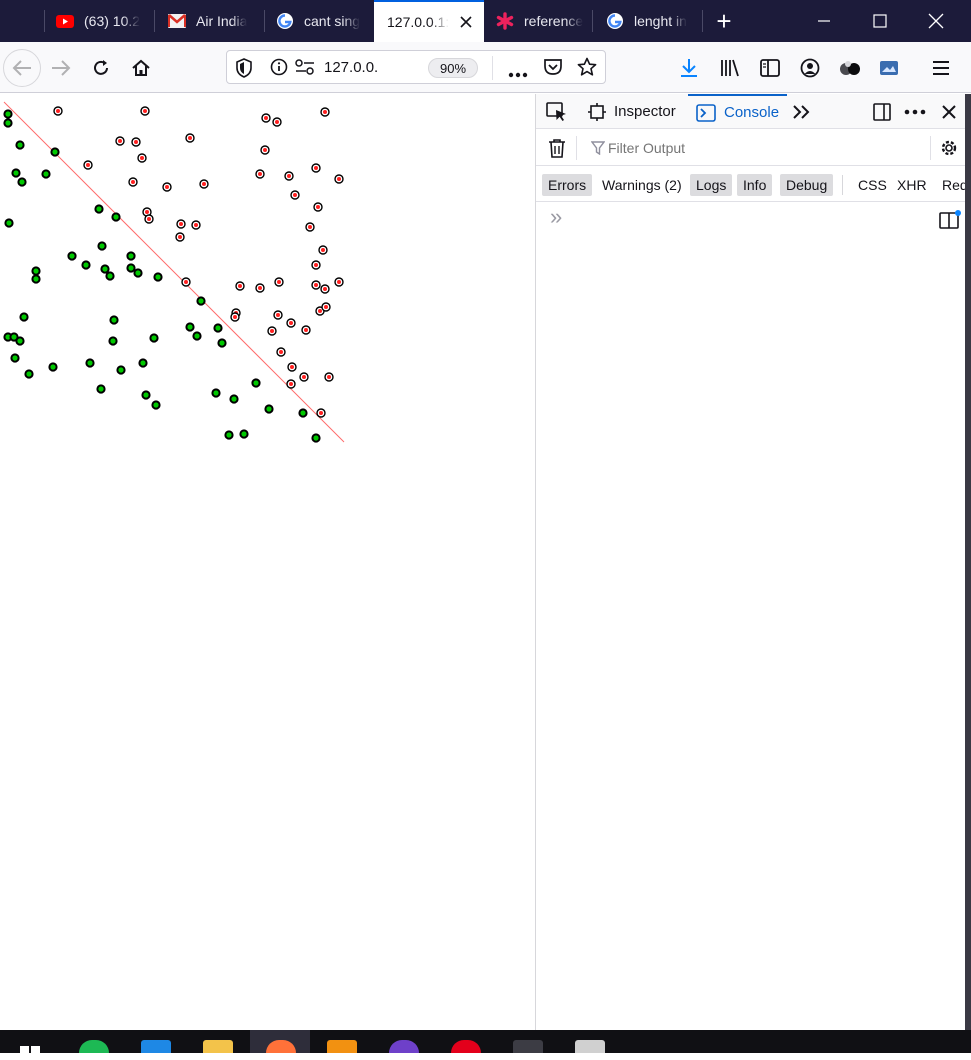 Image resolution: width=971 pixels, height=1060 pixels. I want to click on permissions-icon, so click(305, 69).